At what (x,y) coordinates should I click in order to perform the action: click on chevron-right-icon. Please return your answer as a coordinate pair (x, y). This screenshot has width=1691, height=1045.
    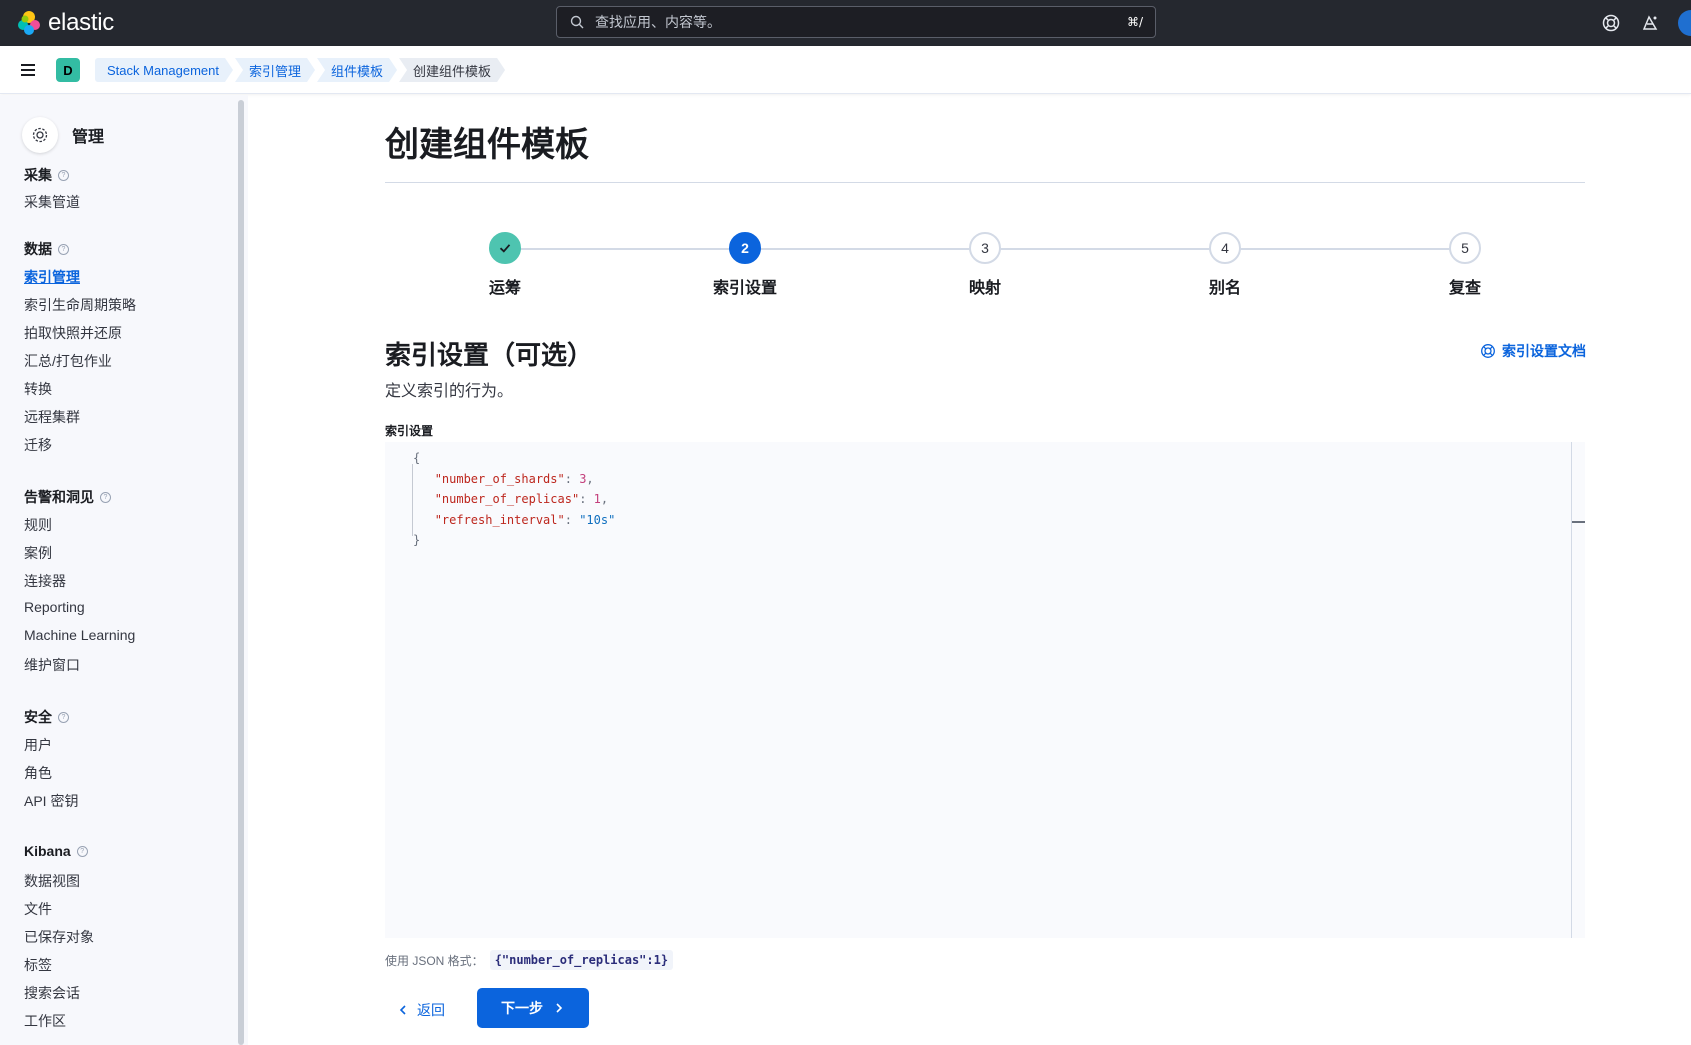
    Looking at the image, I should click on (559, 1008).